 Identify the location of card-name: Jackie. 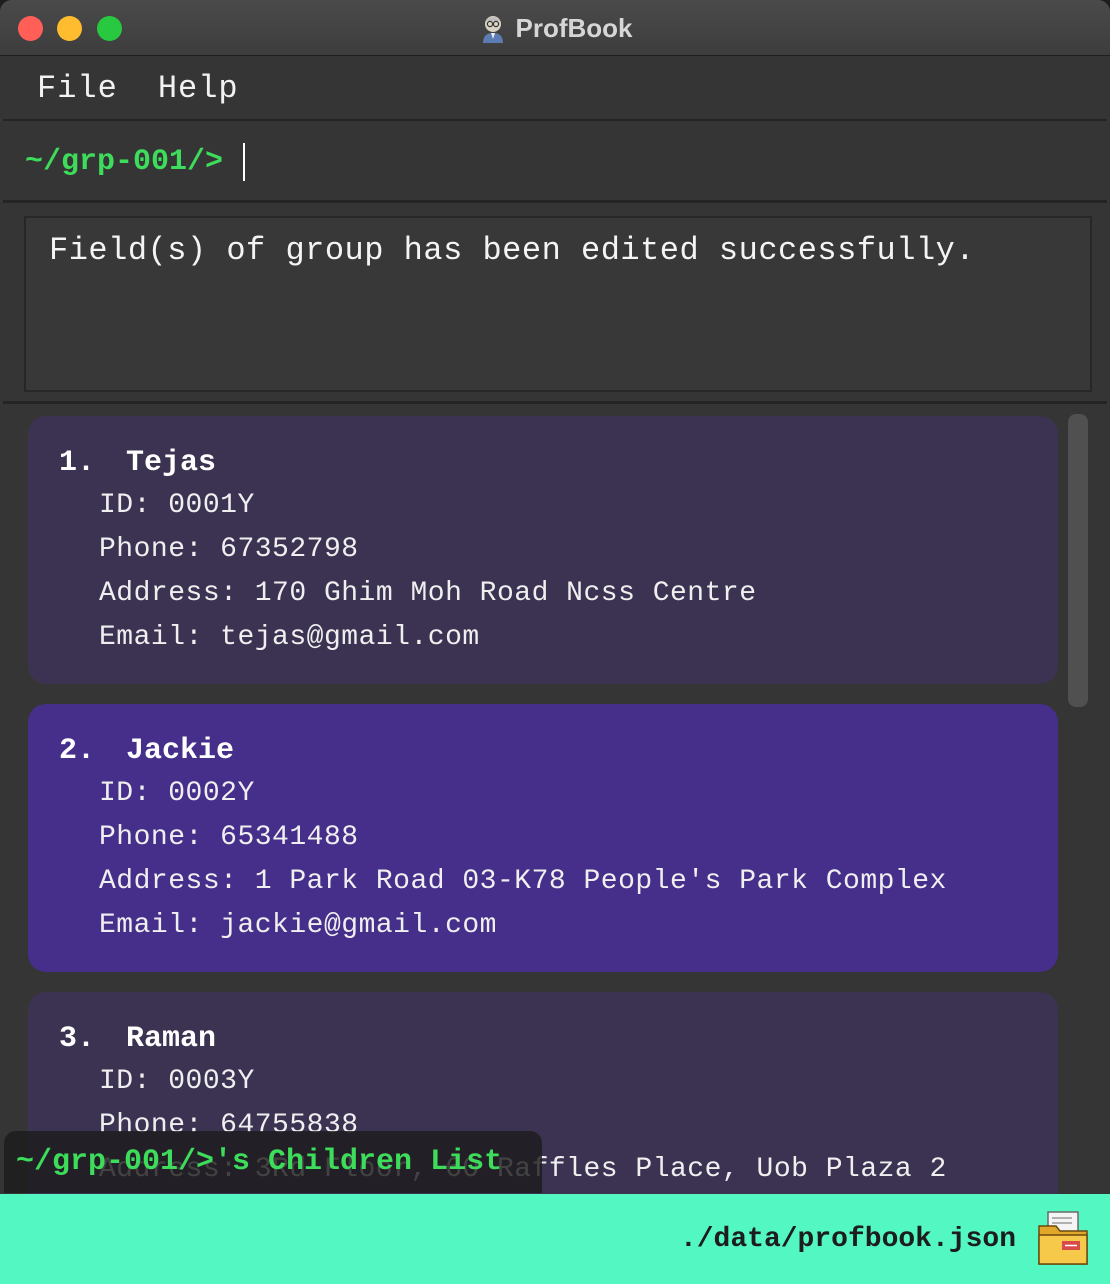
(180, 751).